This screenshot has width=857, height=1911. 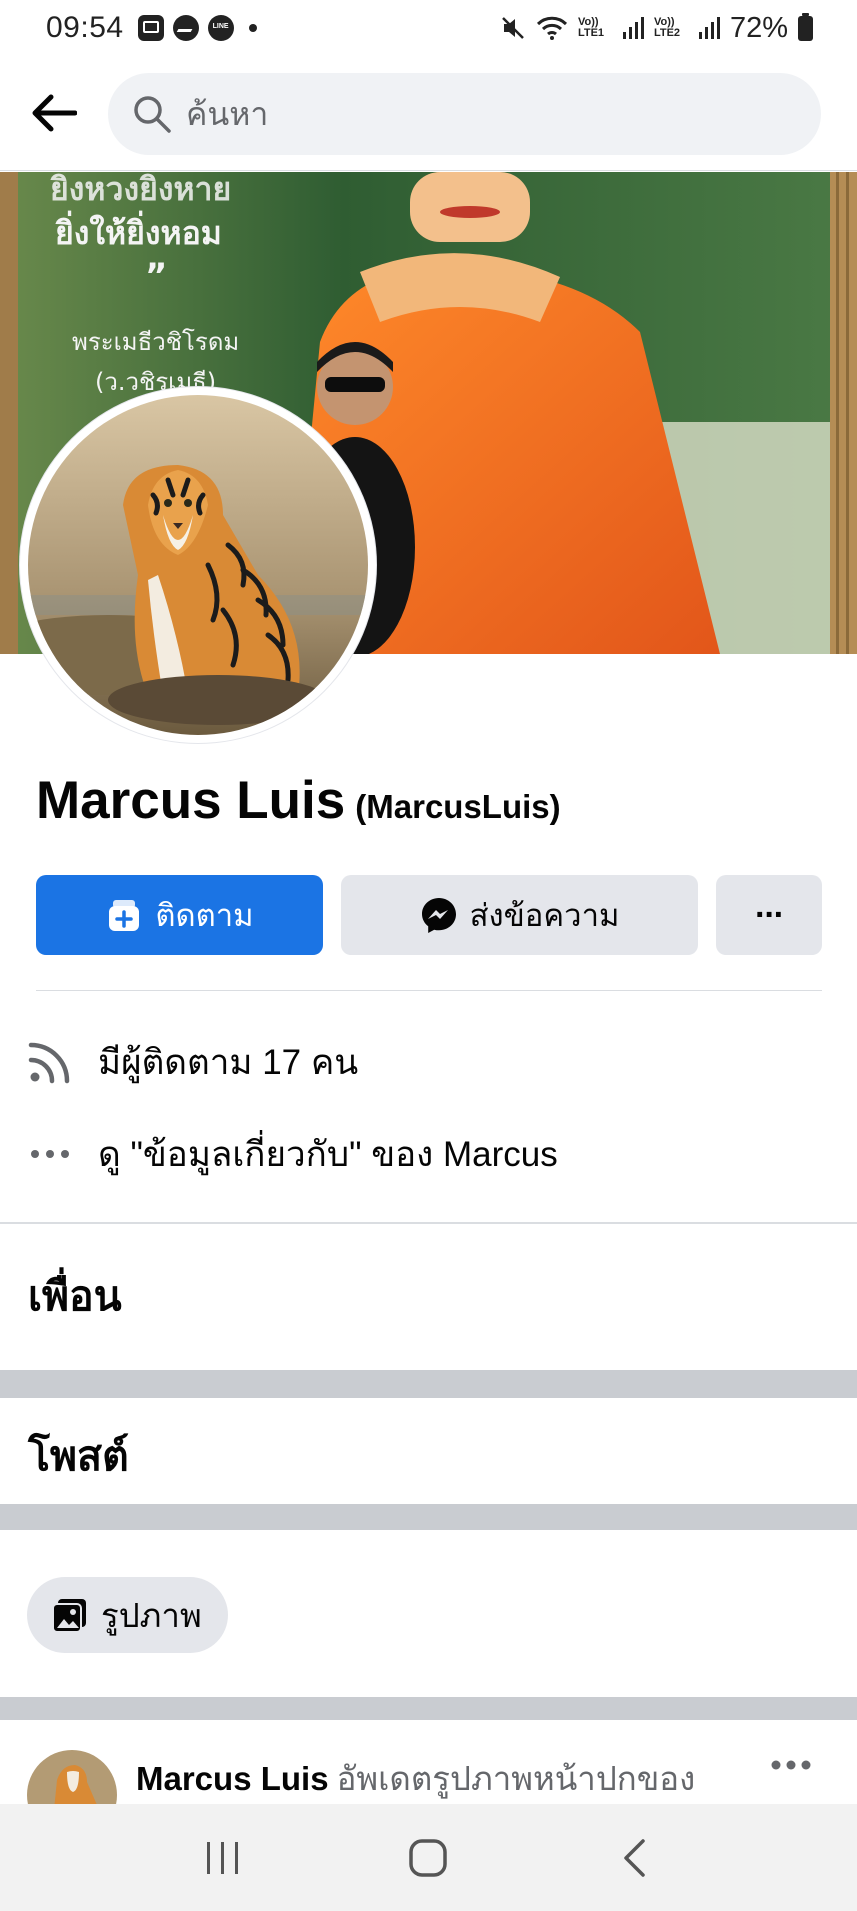 I want to click on rss-feed-icon, so click(x=50, y=1062).